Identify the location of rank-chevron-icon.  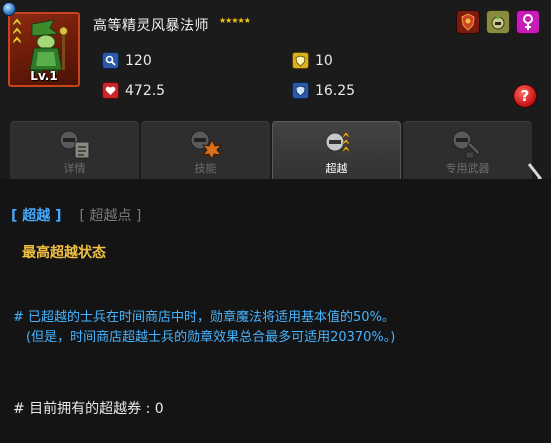
(17, 31).